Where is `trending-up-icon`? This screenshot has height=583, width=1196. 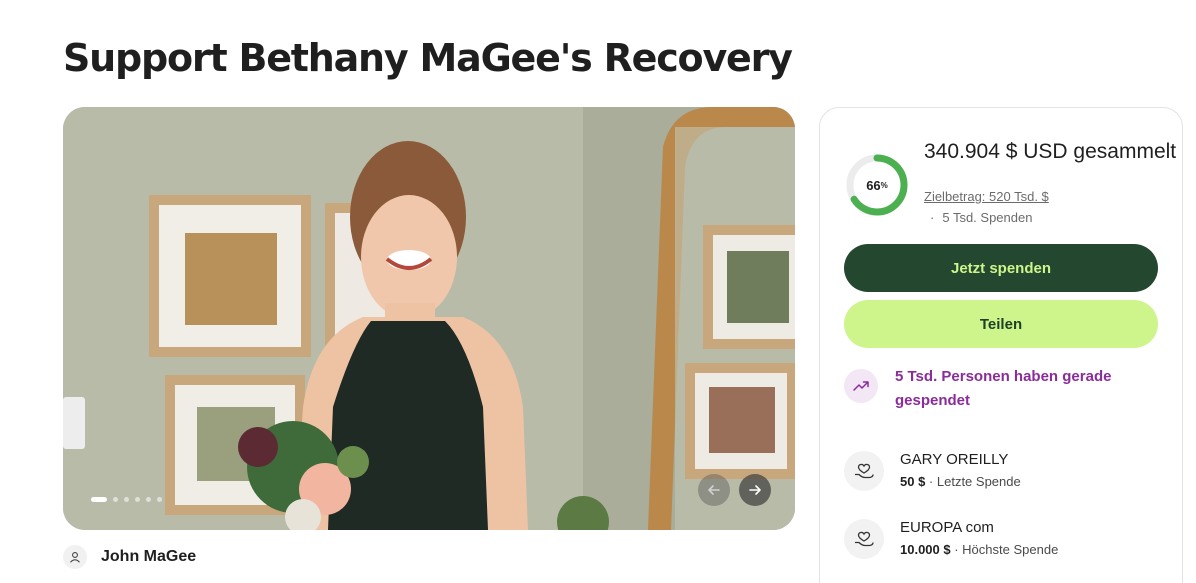
trending-up-icon is located at coordinates (861, 386).